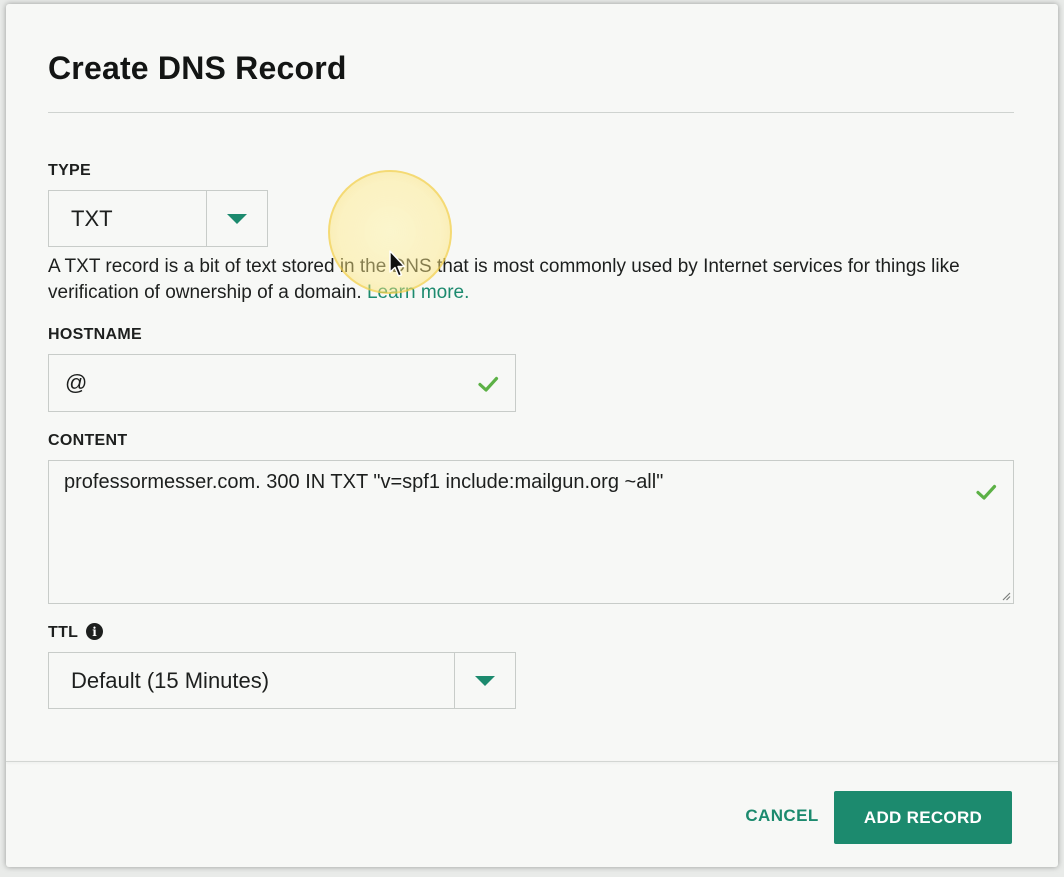  Describe the element at coordinates (158, 218) in the screenshot. I see `type-select: TXT` at that location.